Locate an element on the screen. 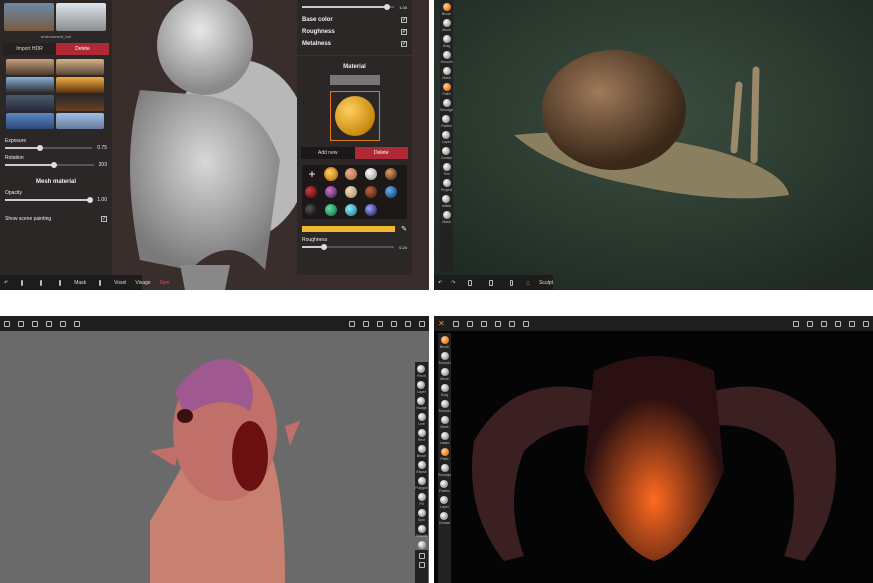 The width and height of the screenshot is (873, 583). delete-material-button: Delete is located at coordinates (381, 153).